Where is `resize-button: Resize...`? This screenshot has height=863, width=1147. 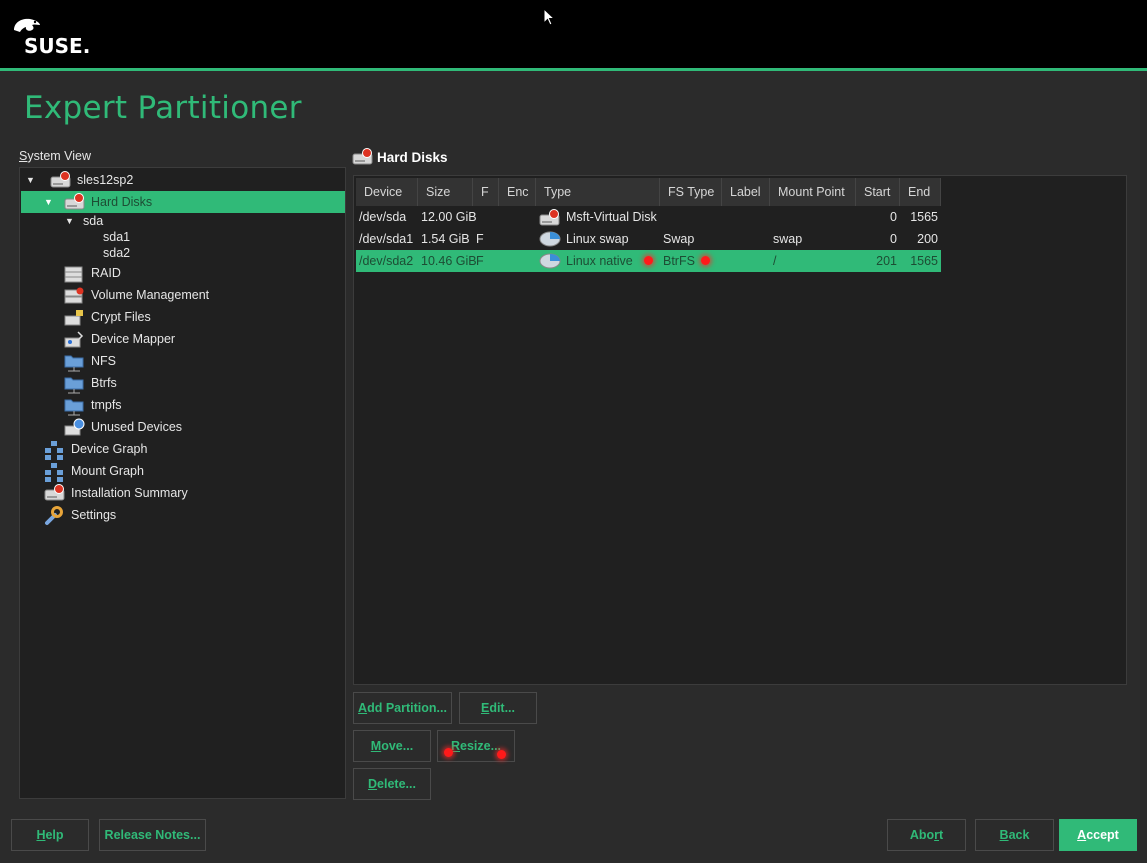 resize-button: Resize... is located at coordinates (476, 746).